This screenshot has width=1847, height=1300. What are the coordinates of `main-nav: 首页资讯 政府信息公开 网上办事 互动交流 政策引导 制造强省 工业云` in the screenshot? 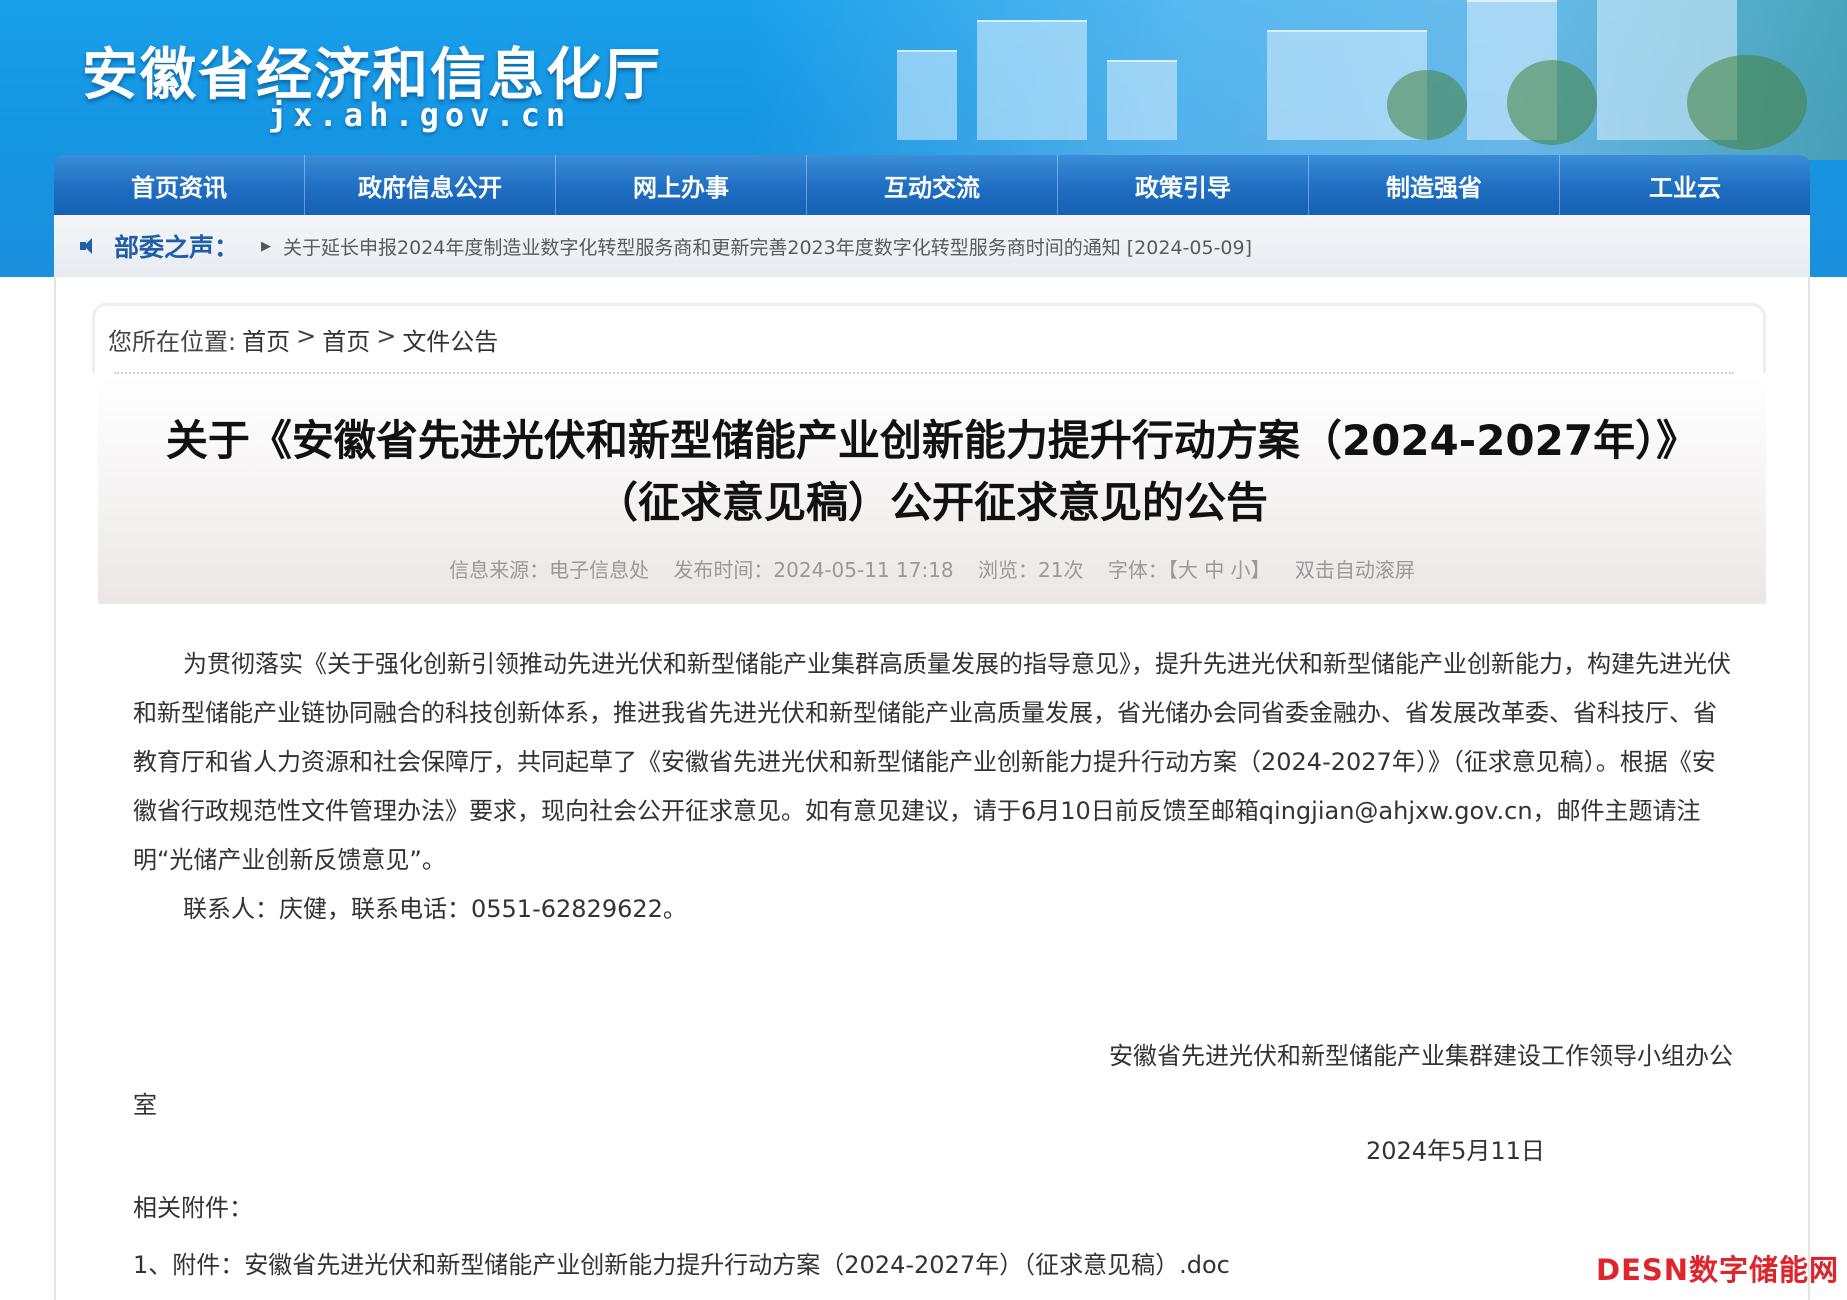 It's located at (932, 185).